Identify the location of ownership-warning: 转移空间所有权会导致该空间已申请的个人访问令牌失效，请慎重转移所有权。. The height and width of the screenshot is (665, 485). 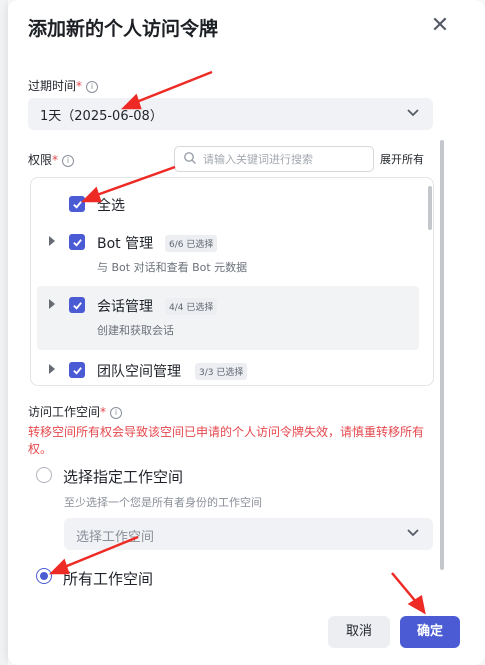
(226, 440).